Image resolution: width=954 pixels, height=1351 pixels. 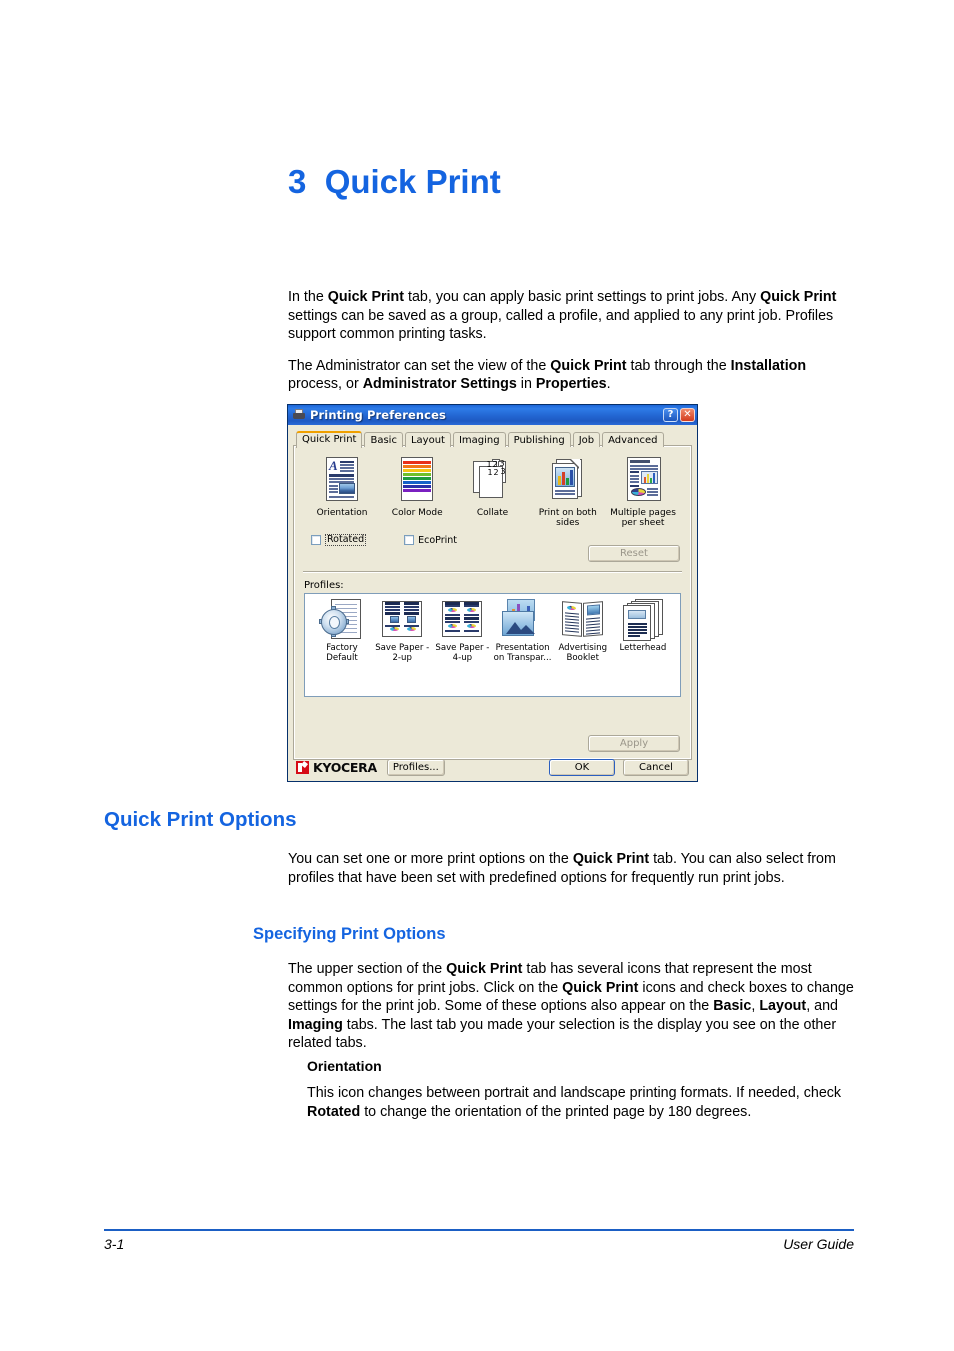 What do you see at coordinates (600, 987) in the screenshot?
I see `s2-bold2: Quick Print` at bounding box center [600, 987].